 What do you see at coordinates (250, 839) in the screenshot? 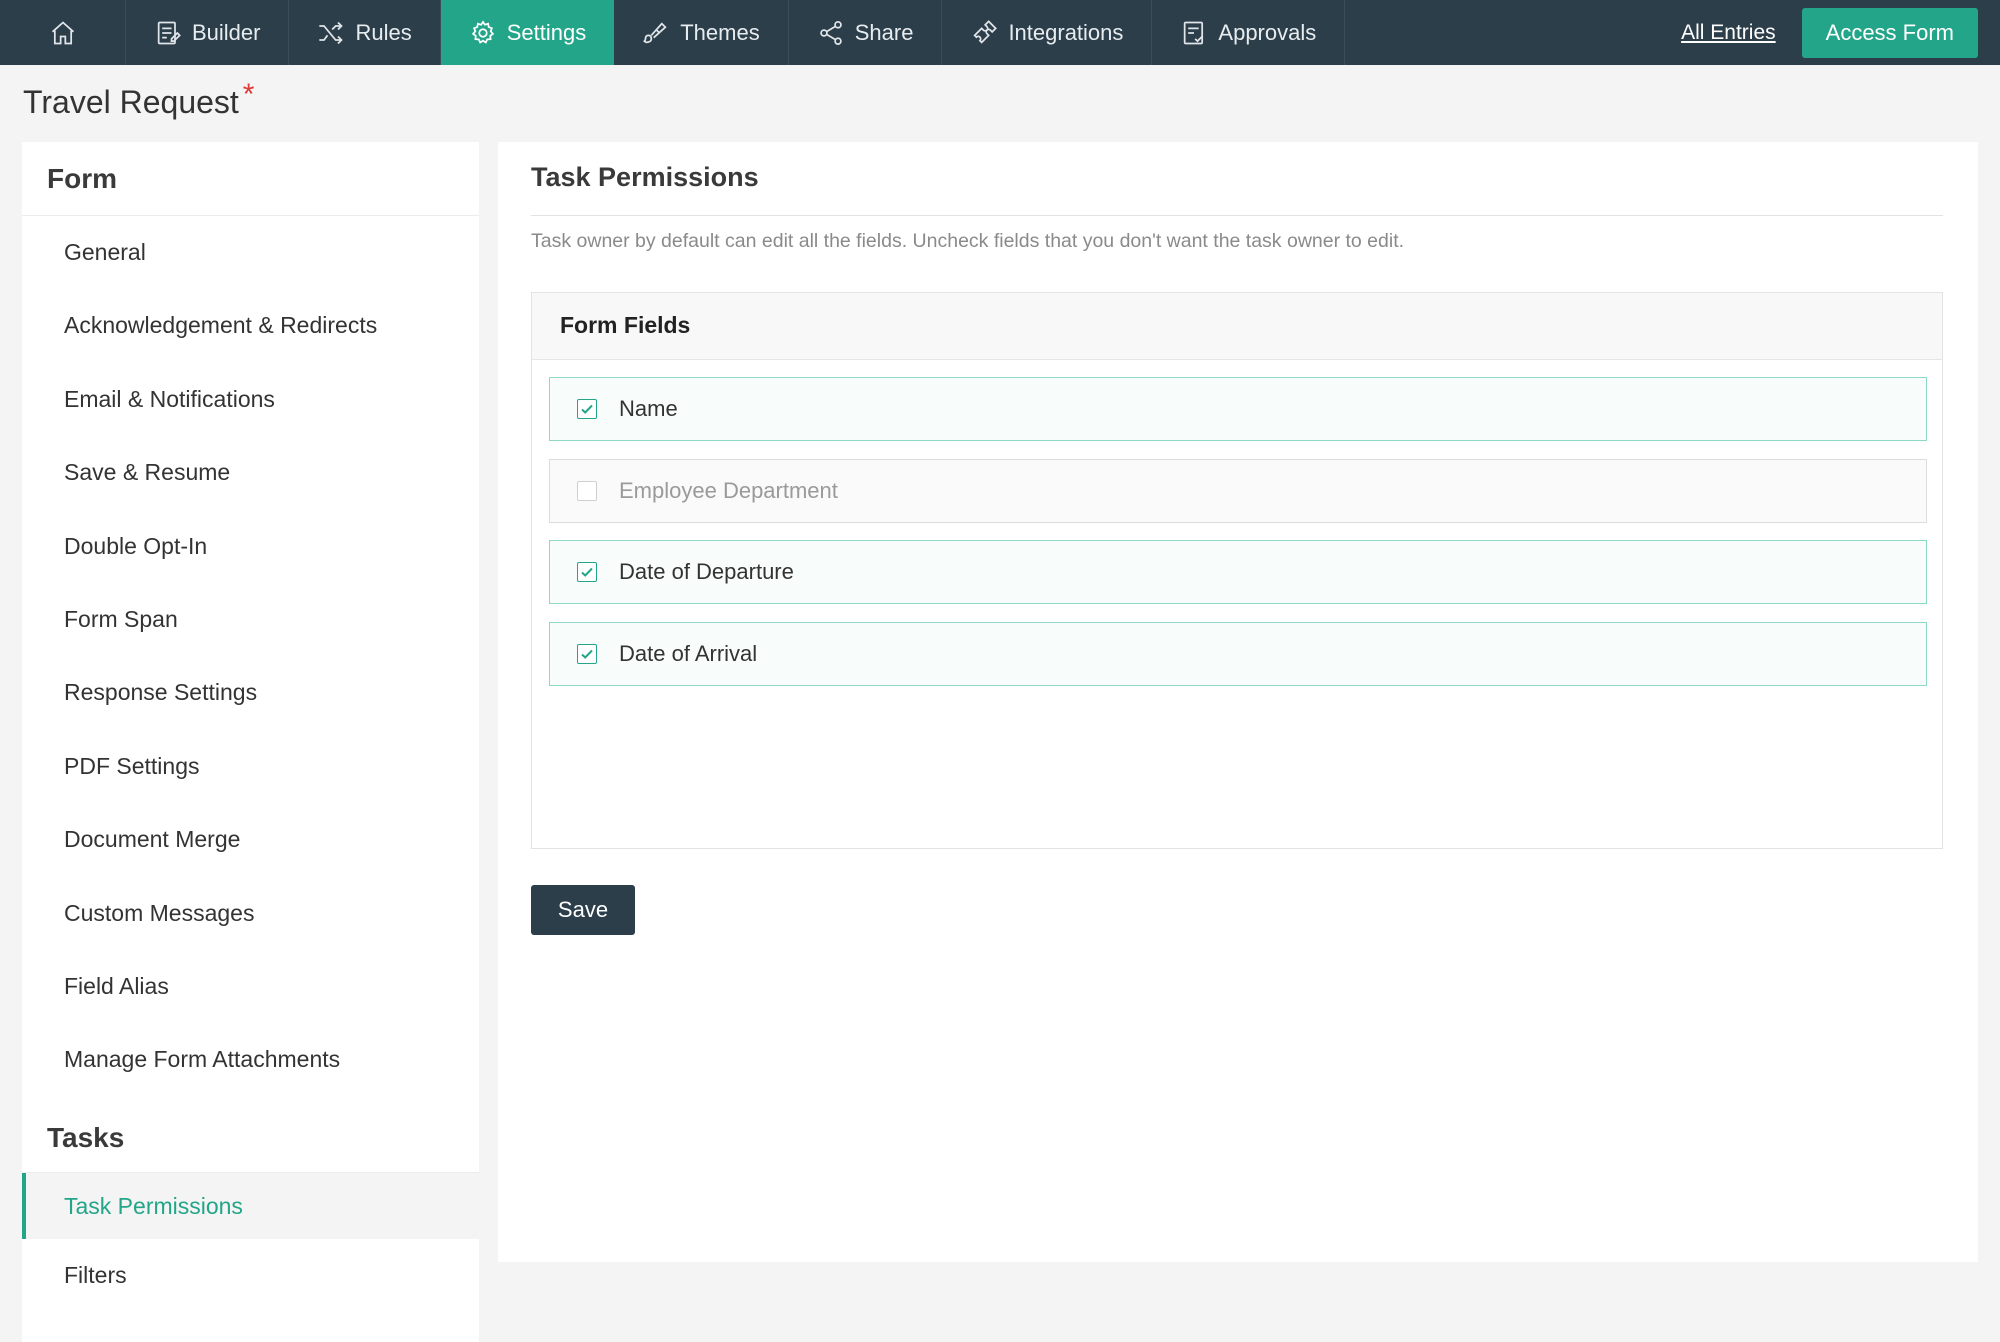
I see `sidebar-item-document-merge: Document Merge` at bounding box center [250, 839].